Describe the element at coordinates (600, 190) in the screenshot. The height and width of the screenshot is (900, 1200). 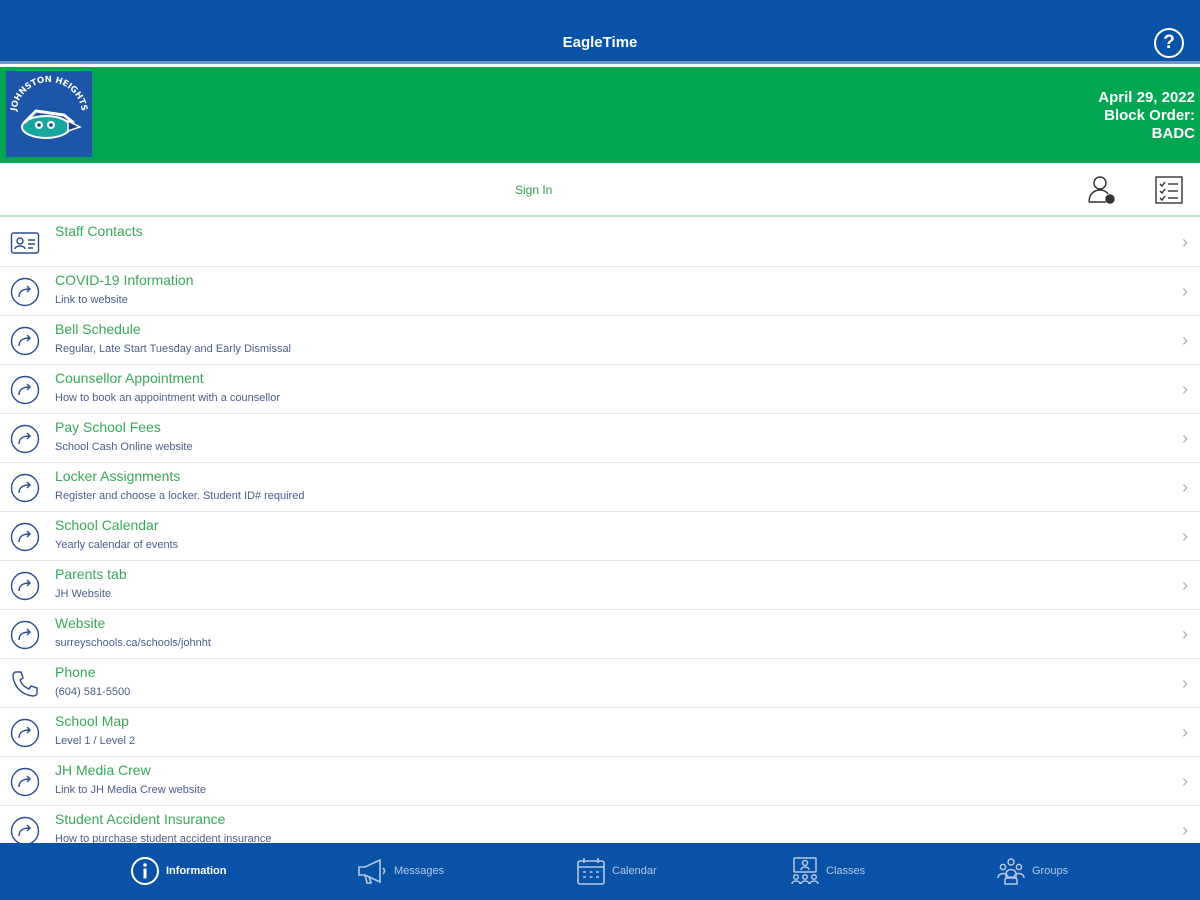
I see `signin-bar: Sign In` at that location.